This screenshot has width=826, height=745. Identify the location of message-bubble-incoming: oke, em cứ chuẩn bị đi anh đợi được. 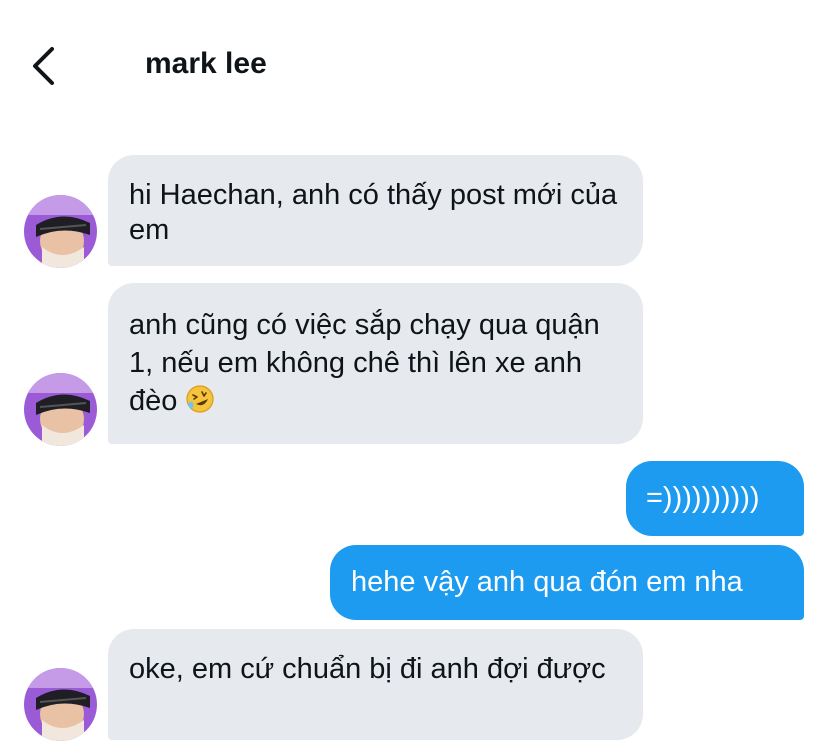
(375, 684).